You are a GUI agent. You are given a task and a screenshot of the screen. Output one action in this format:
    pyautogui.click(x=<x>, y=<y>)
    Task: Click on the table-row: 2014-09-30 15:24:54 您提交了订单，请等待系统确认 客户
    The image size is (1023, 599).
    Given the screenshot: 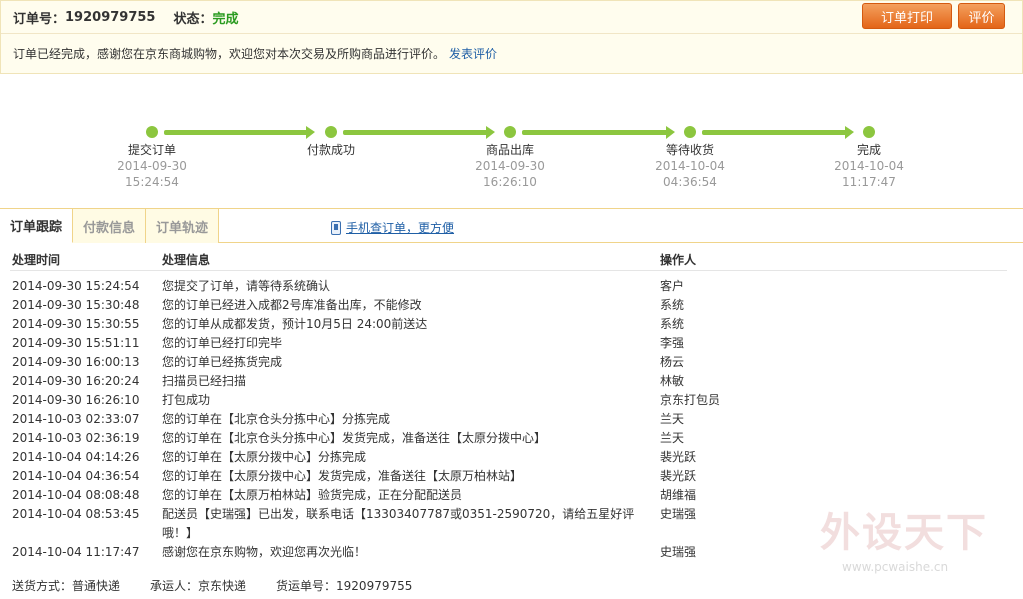 What is the action you would take?
    pyautogui.click(x=511, y=286)
    